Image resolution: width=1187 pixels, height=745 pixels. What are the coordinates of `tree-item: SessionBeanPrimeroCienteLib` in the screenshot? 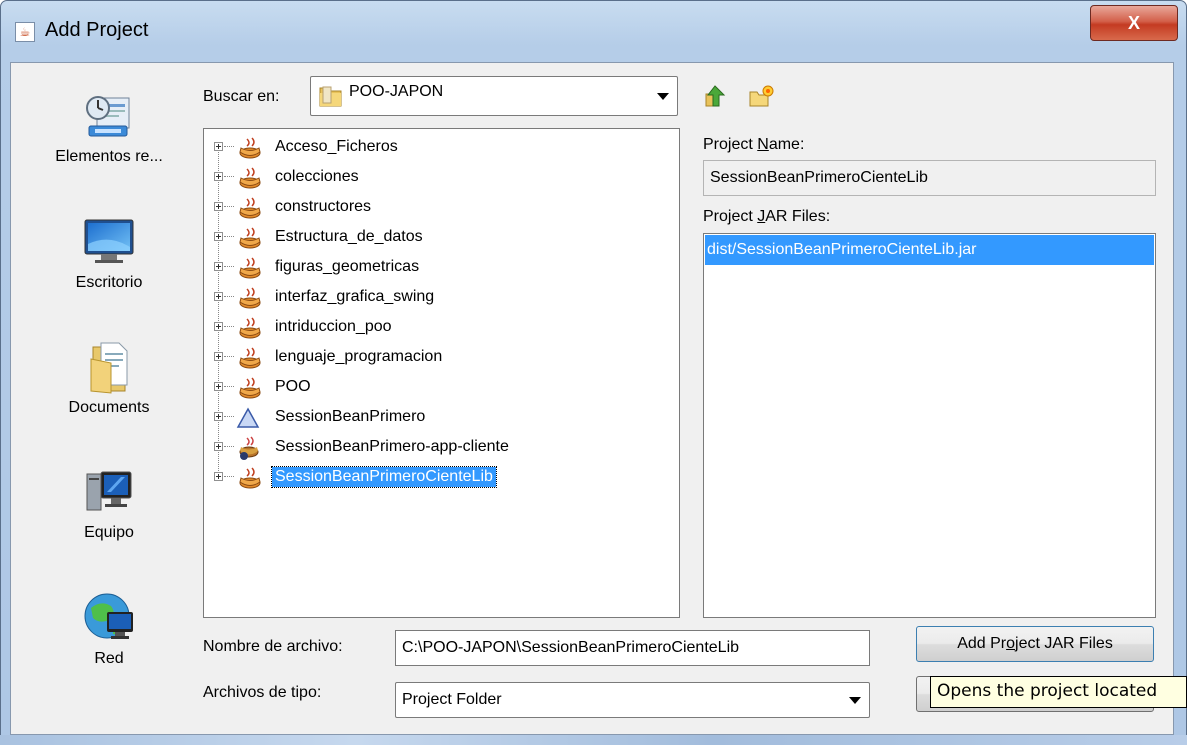 It's located at (439, 478).